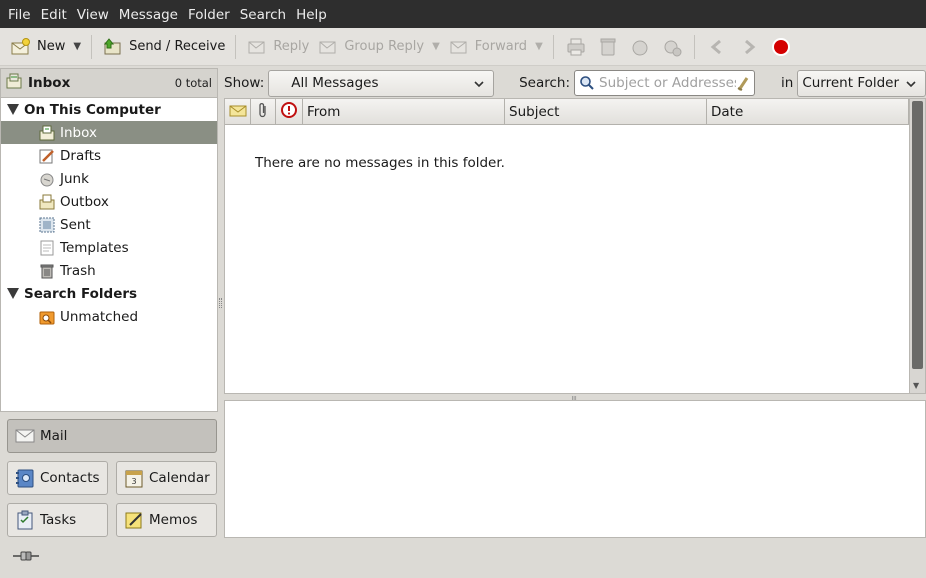 This screenshot has width=926, height=578. I want to click on forward-nav-icon, so click(749, 47).